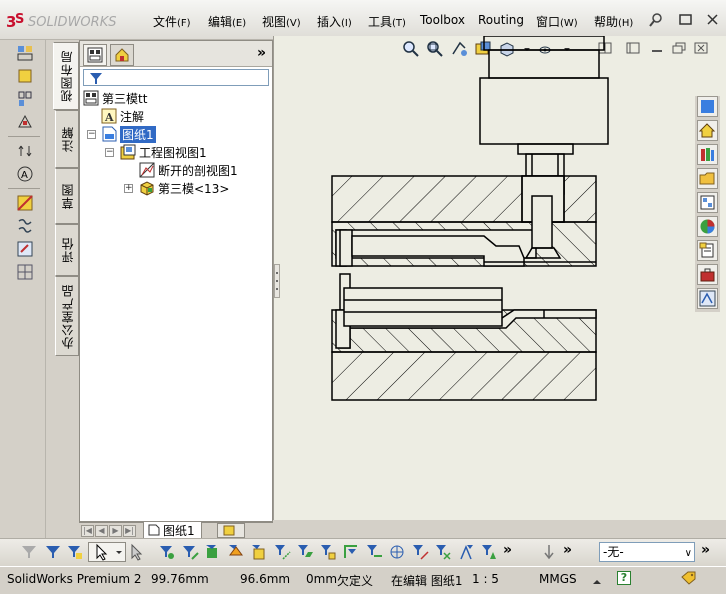 The height and width of the screenshot is (594, 726). I want to click on crop-view-icon, so click(25, 249).